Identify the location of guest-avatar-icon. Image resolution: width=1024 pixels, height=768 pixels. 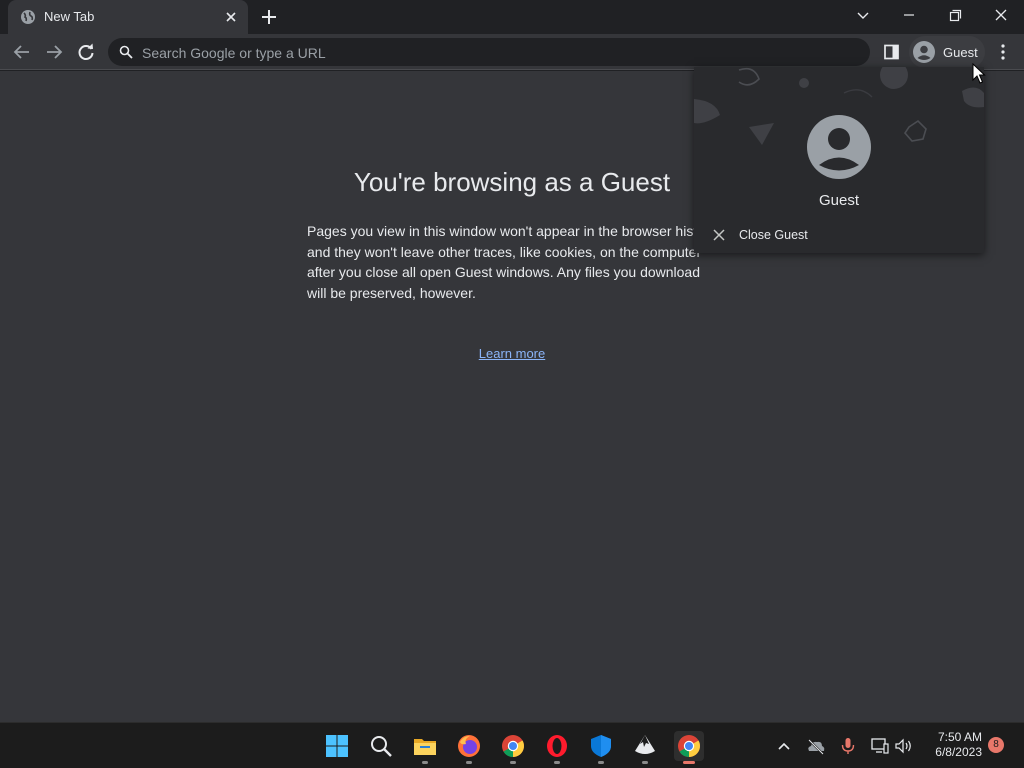
(924, 52).